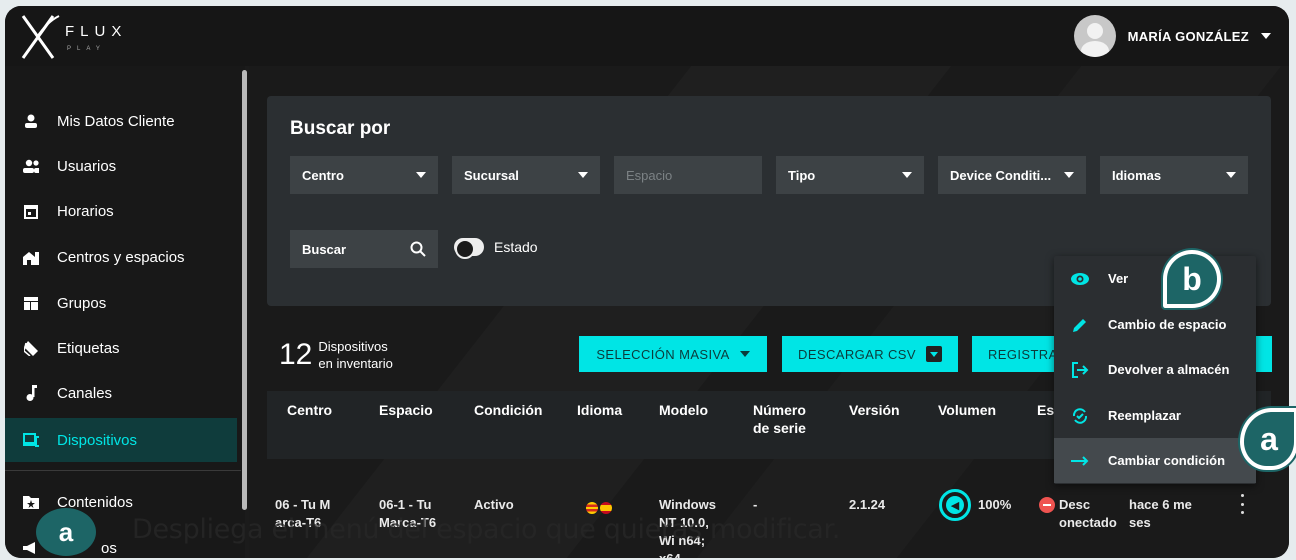 This screenshot has width=1296, height=560. Describe the element at coordinates (31, 502) in the screenshot. I see `folder-star-icon` at that location.